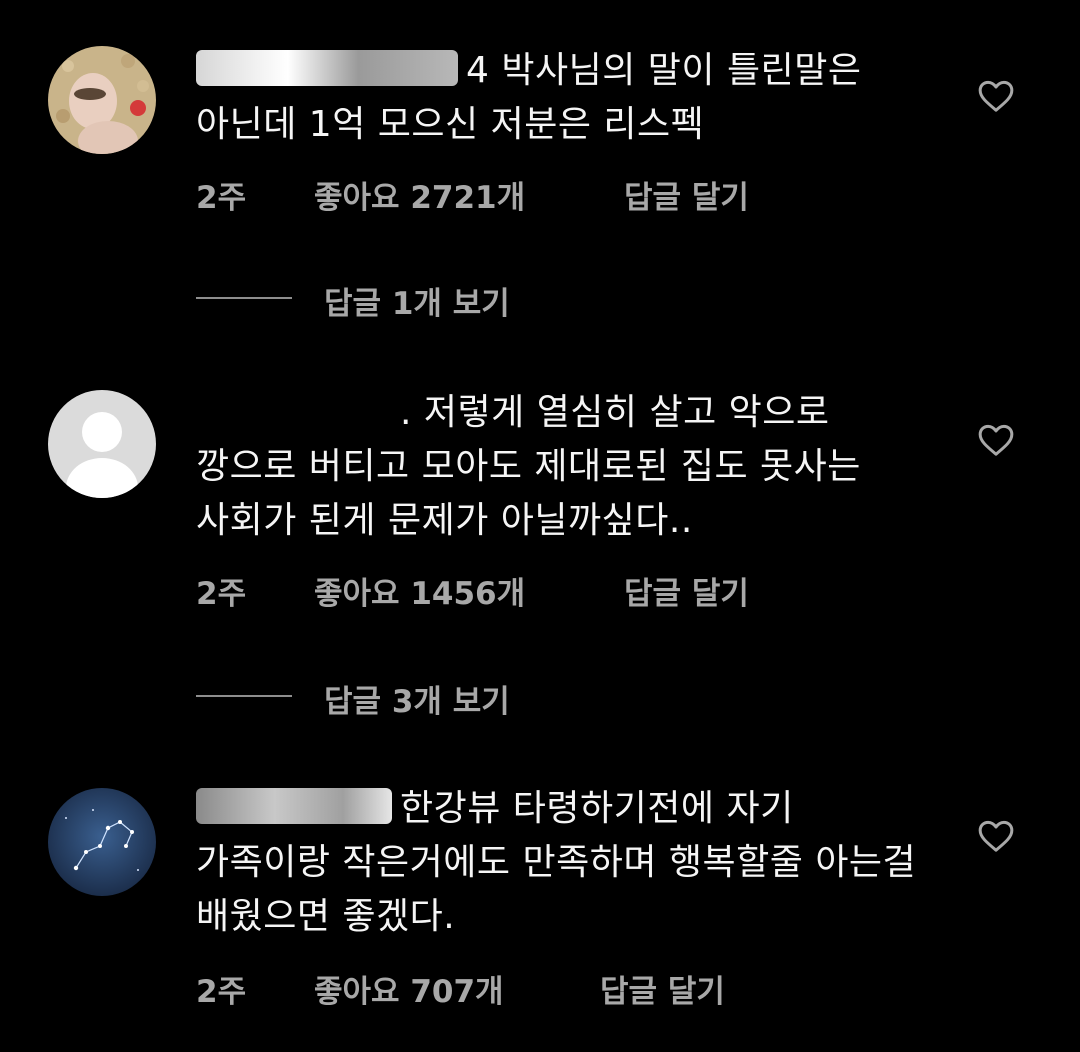 This screenshot has height=1052, width=1080. What do you see at coordinates (409, 988) in the screenshot?
I see `like-count: 좋아요 707개` at bounding box center [409, 988].